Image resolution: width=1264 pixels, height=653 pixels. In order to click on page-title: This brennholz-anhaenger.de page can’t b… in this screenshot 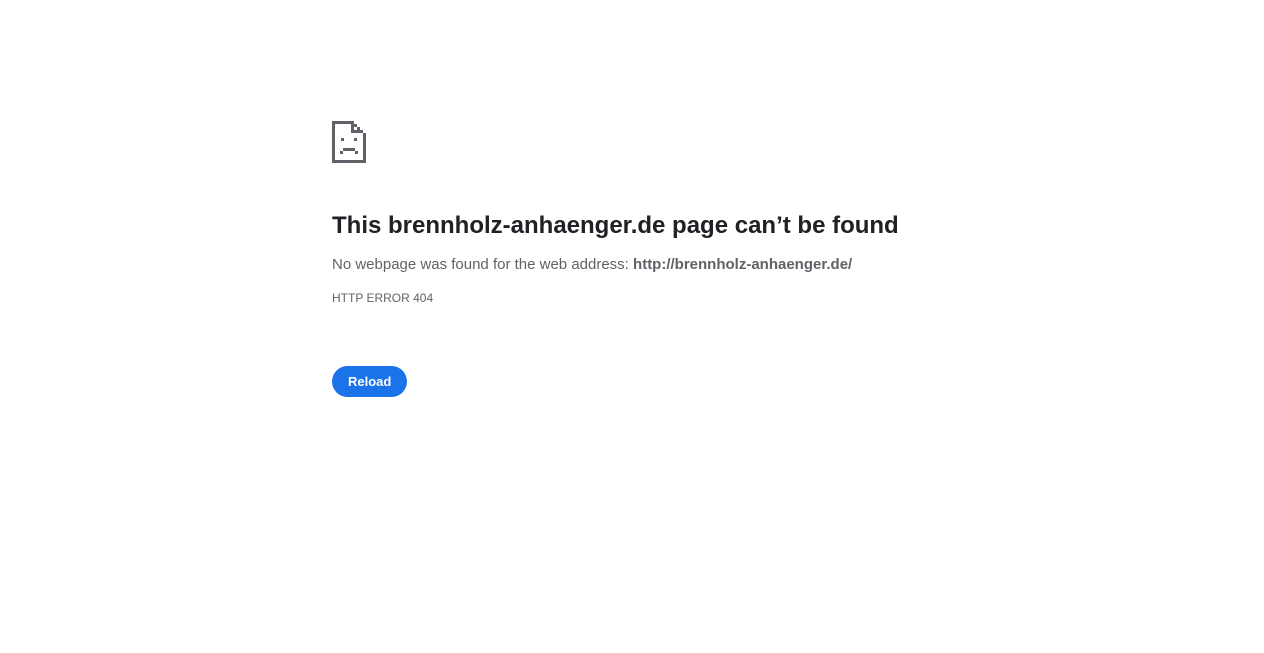, I will do `click(615, 225)`.